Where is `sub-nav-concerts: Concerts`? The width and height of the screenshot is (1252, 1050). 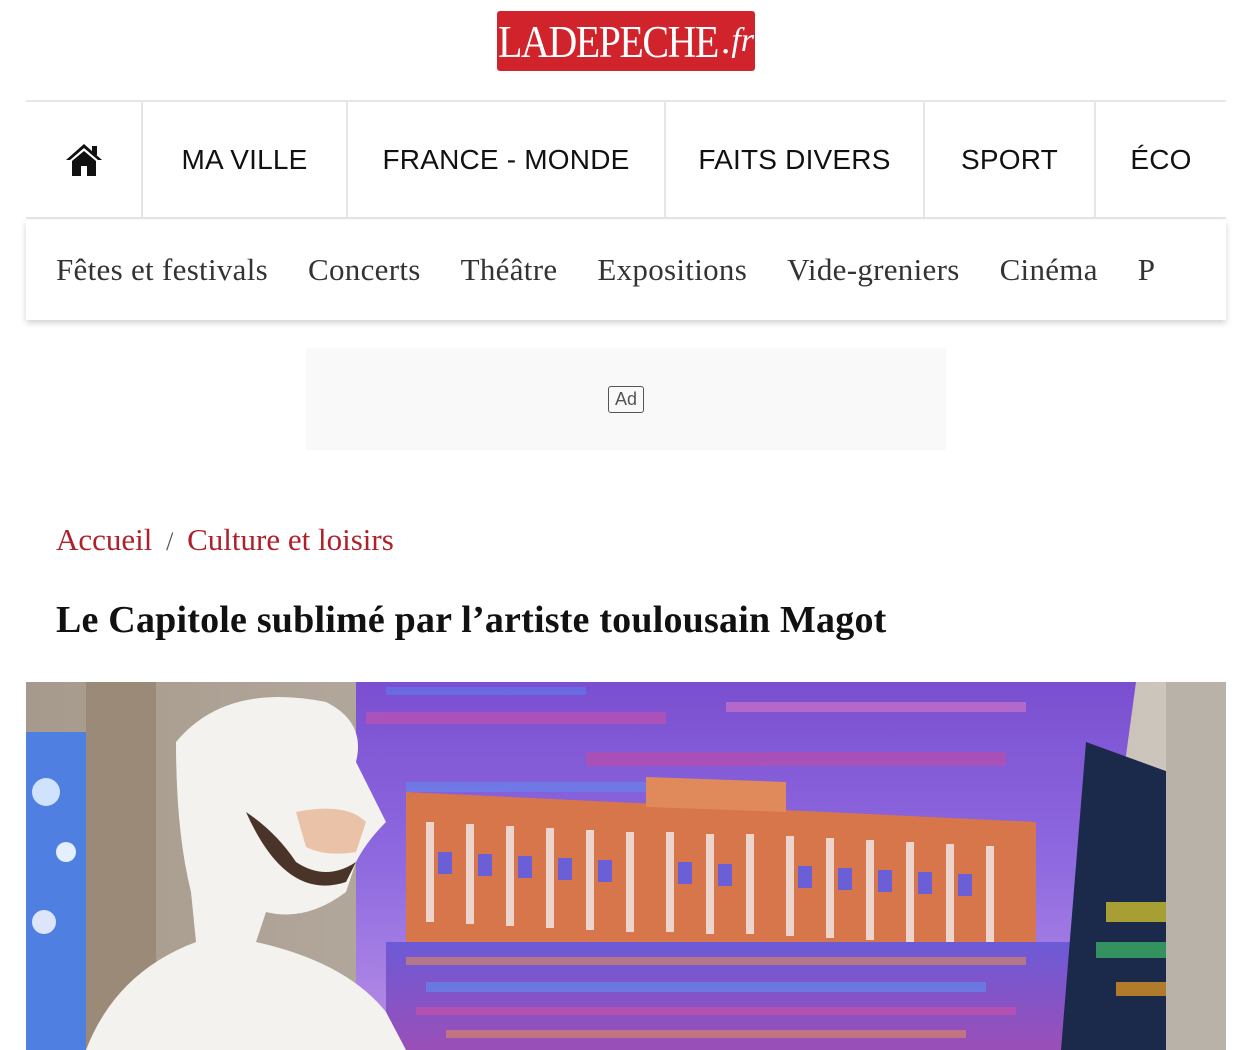
sub-nav-concerts: Concerts is located at coordinates (364, 270).